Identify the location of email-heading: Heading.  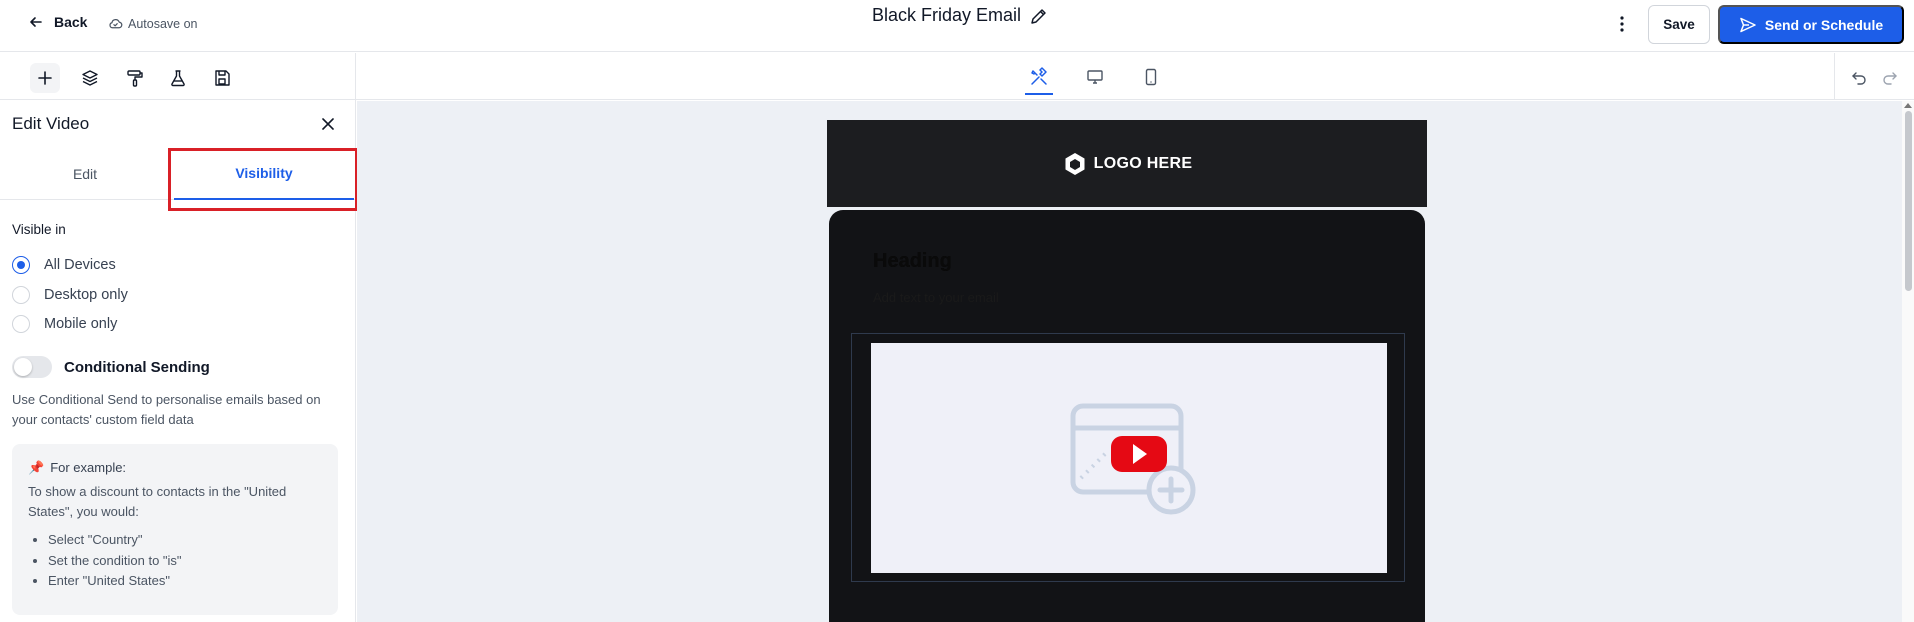
(912, 261).